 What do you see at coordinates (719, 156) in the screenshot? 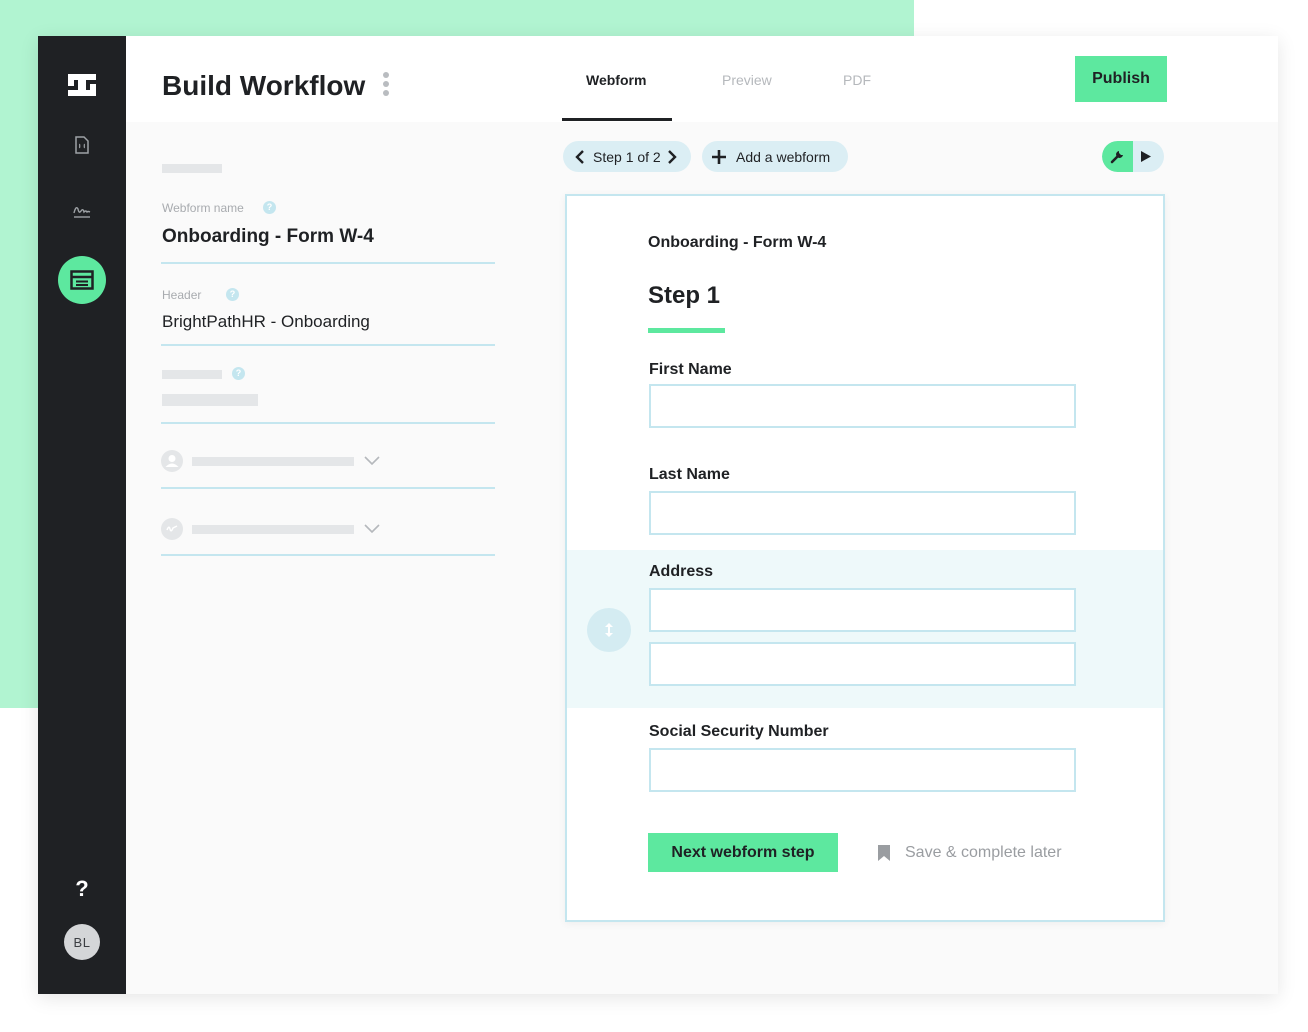
I see `plus-icon` at bounding box center [719, 156].